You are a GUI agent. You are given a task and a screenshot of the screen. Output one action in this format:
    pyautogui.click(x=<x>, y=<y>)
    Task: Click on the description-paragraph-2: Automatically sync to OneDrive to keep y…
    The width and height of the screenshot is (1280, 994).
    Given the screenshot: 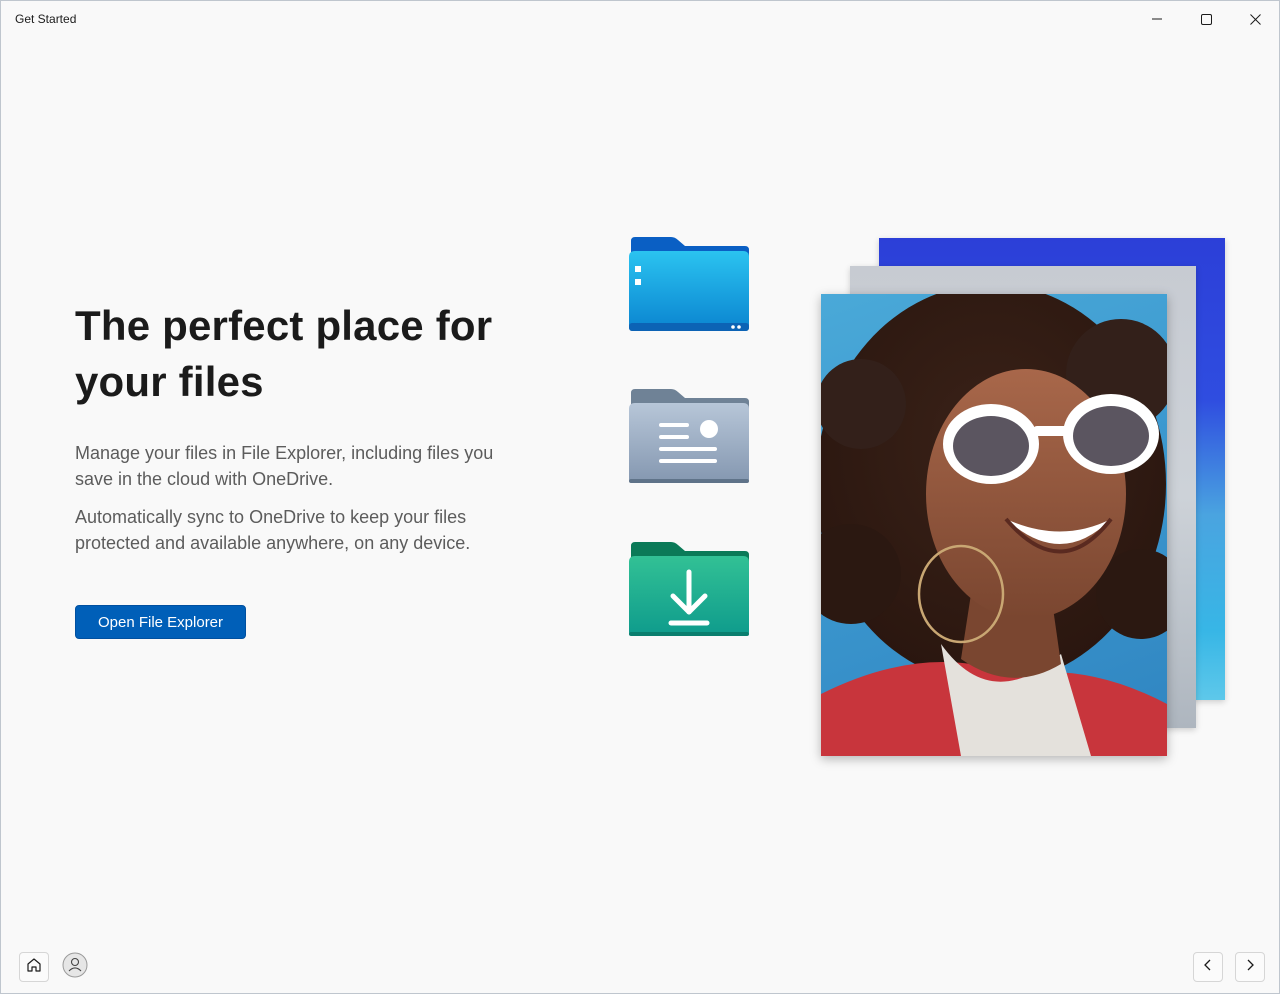 What is the action you would take?
    pyautogui.click(x=273, y=530)
    